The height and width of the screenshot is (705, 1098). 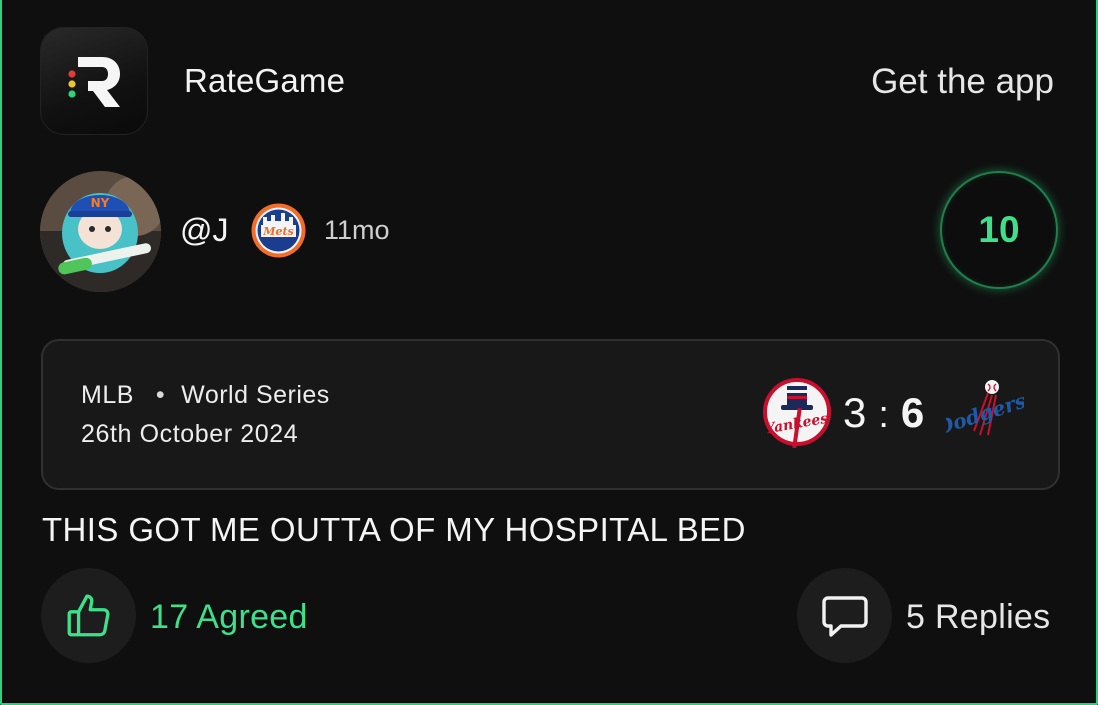 I want to click on away-score: 6, so click(x=912, y=412).